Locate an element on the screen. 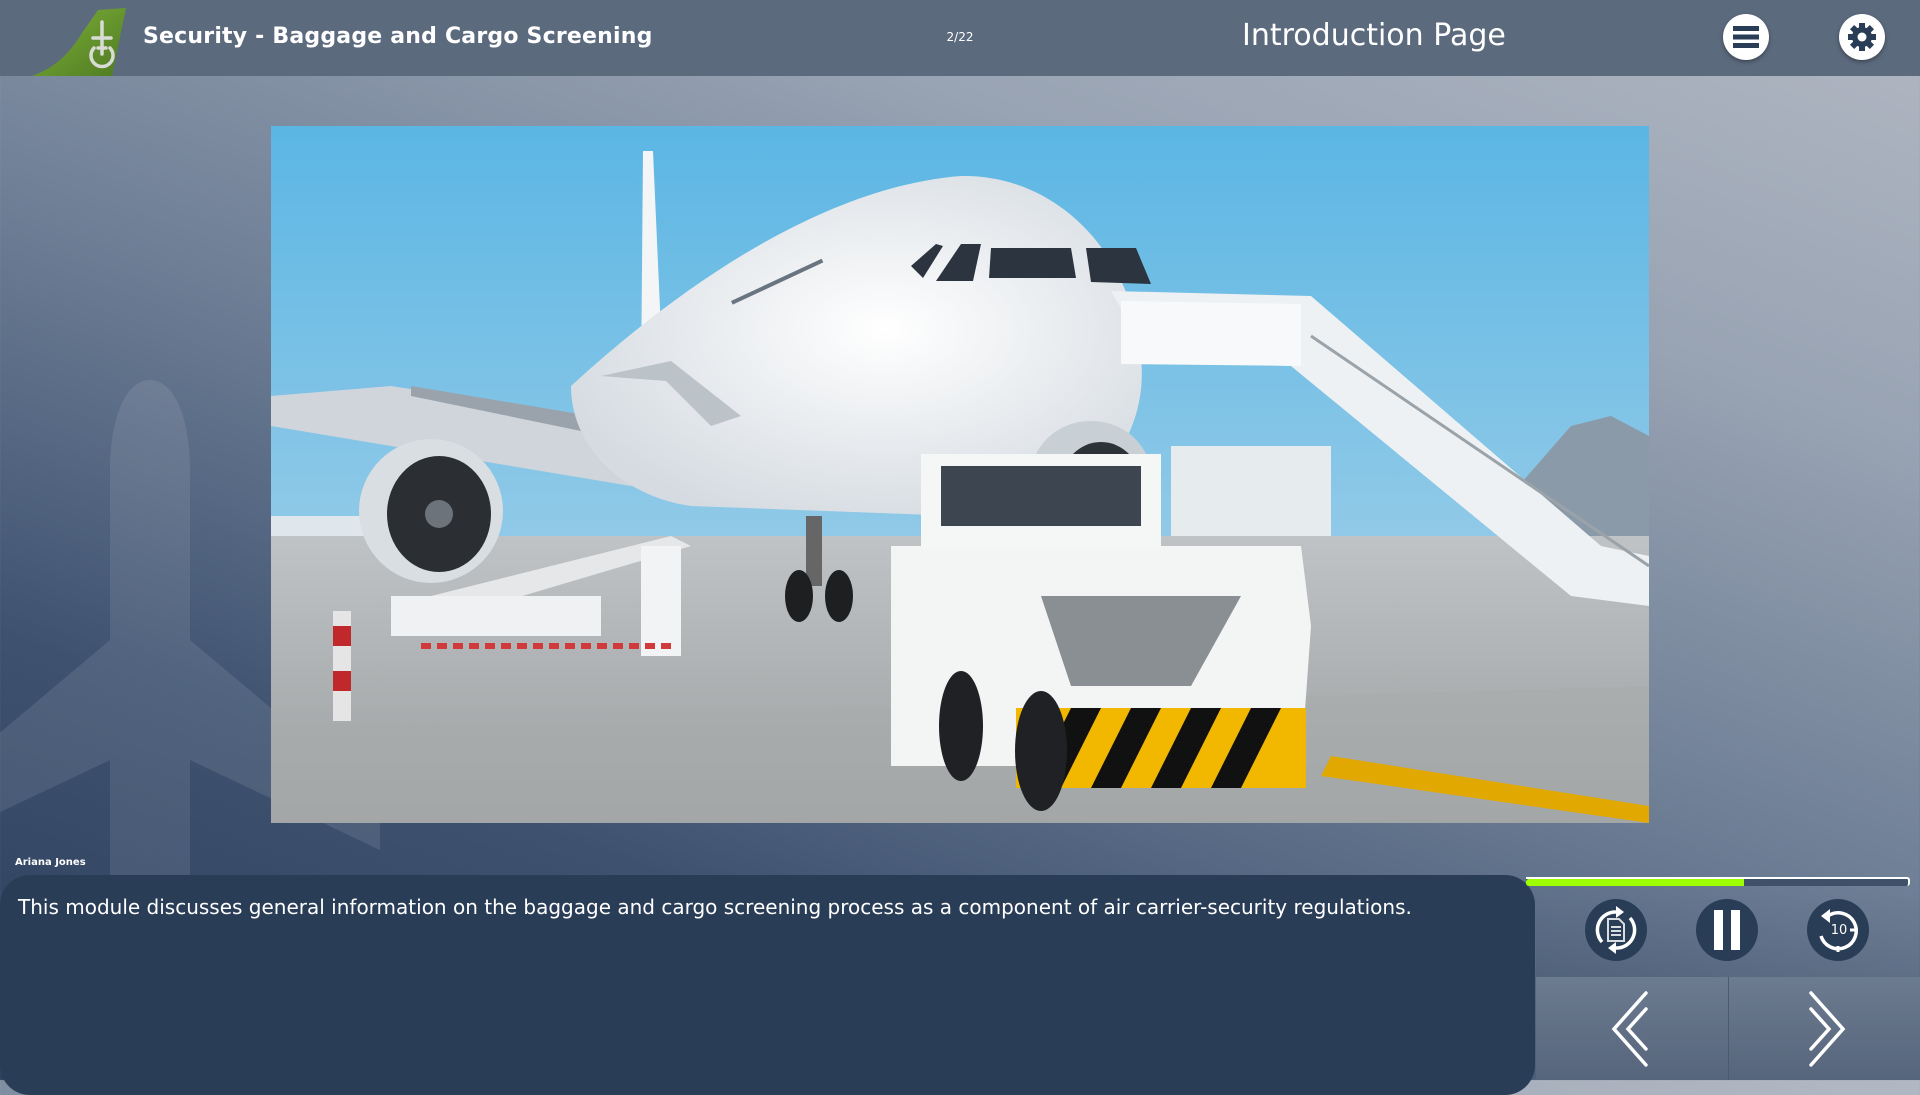  pause-button is located at coordinates (1727, 930).